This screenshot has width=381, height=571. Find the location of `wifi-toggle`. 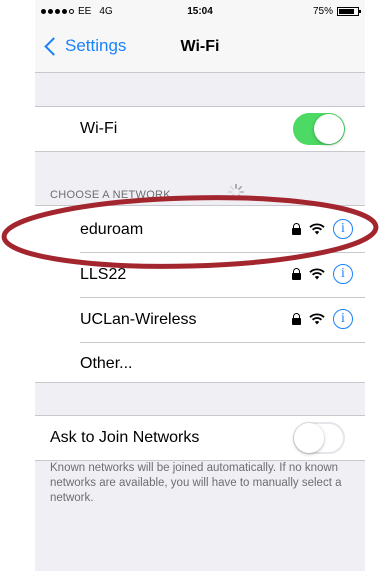

wifi-toggle is located at coordinates (319, 129).